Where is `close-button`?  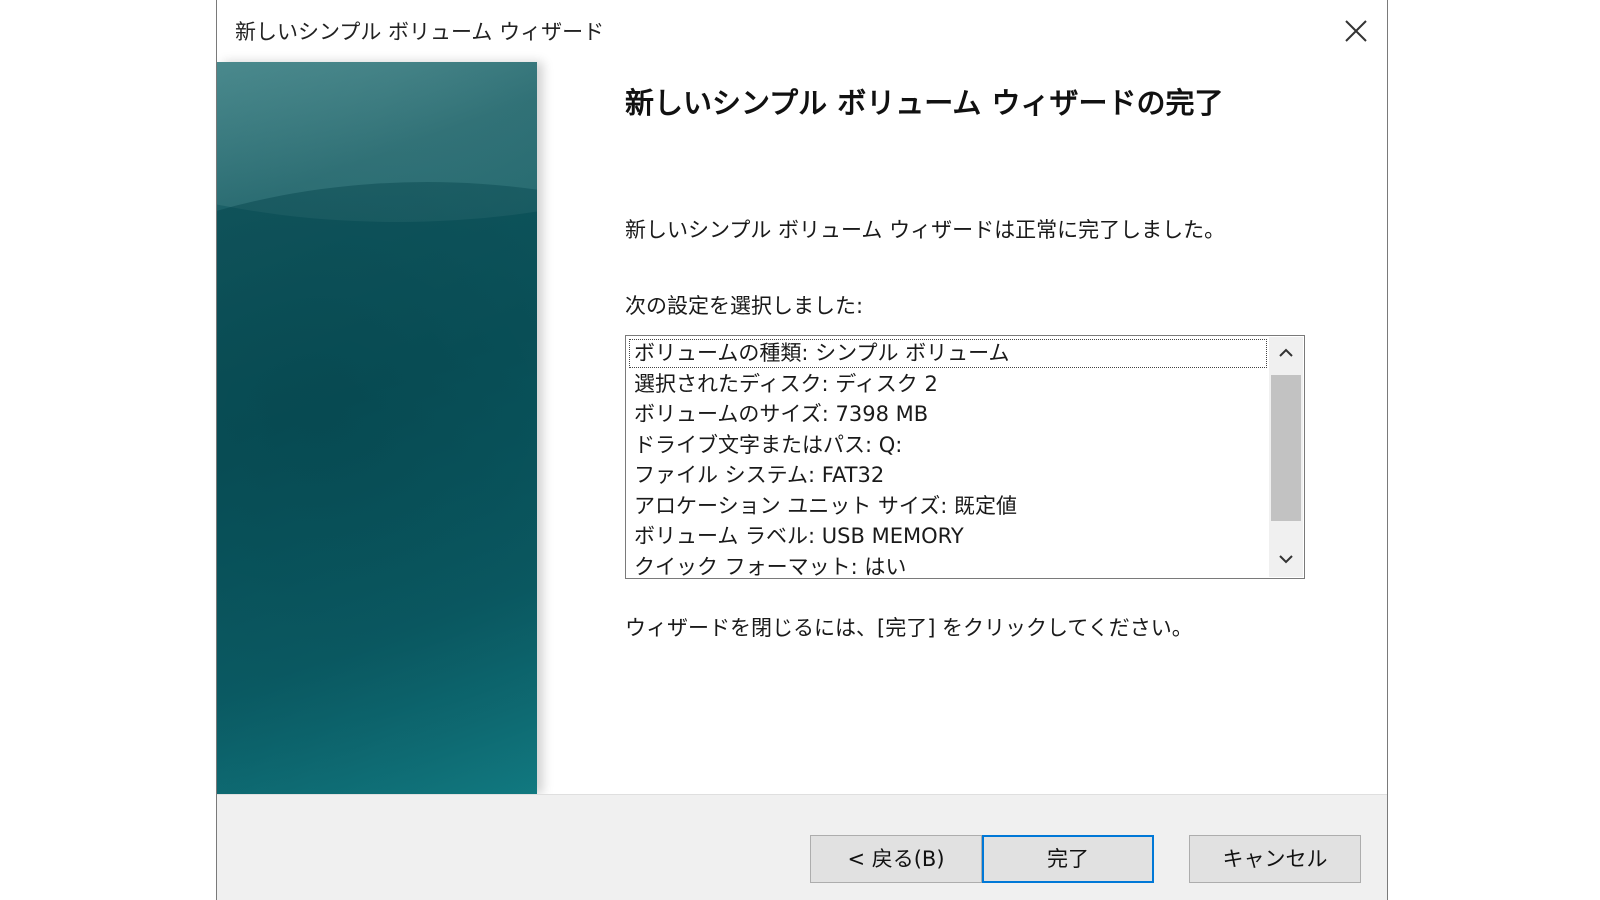 close-button is located at coordinates (1356, 31).